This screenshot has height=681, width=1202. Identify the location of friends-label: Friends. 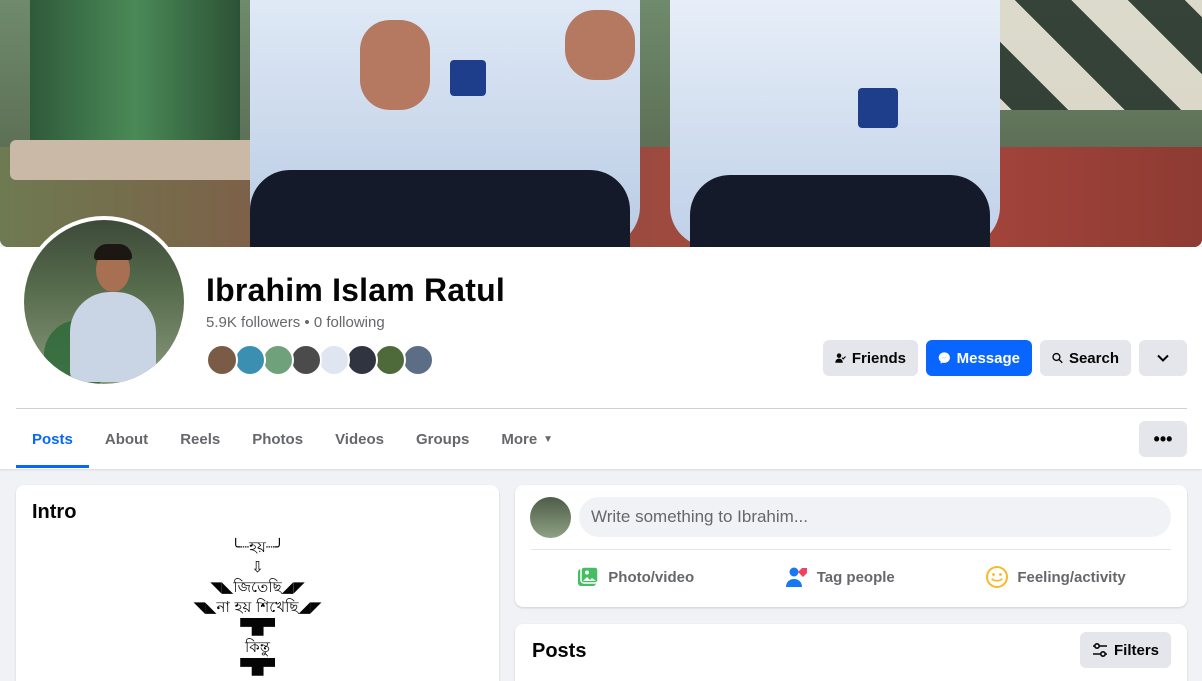
(878, 358).